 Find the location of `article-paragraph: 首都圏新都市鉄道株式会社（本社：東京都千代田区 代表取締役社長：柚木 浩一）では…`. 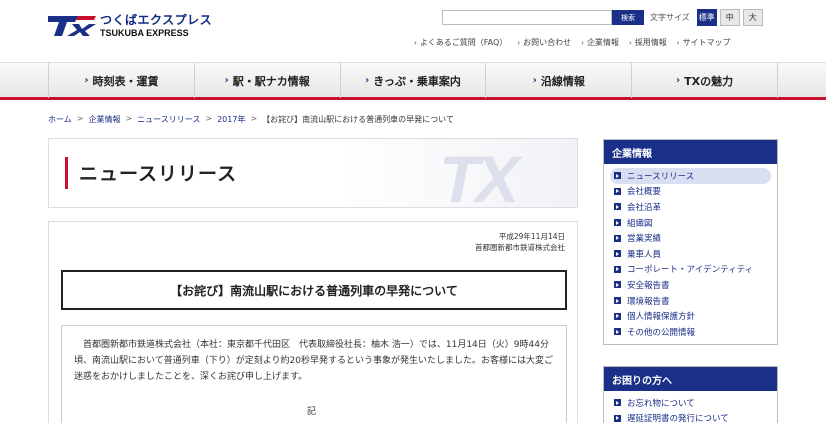

article-paragraph: 首都圏新都市鉄道株式会社（本社：東京都千代田区 代表取締役社長：柚木 浩一）では… is located at coordinates (314, 361).